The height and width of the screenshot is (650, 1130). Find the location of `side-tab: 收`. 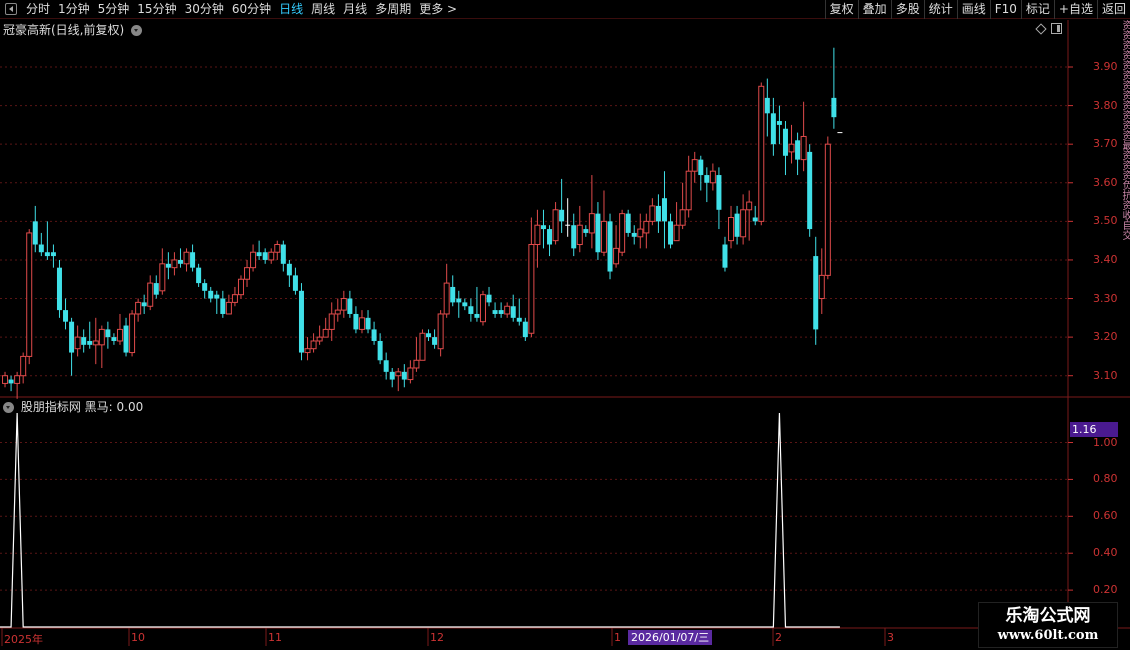

side-tab: 收 is located at coordinates (1124, 215).